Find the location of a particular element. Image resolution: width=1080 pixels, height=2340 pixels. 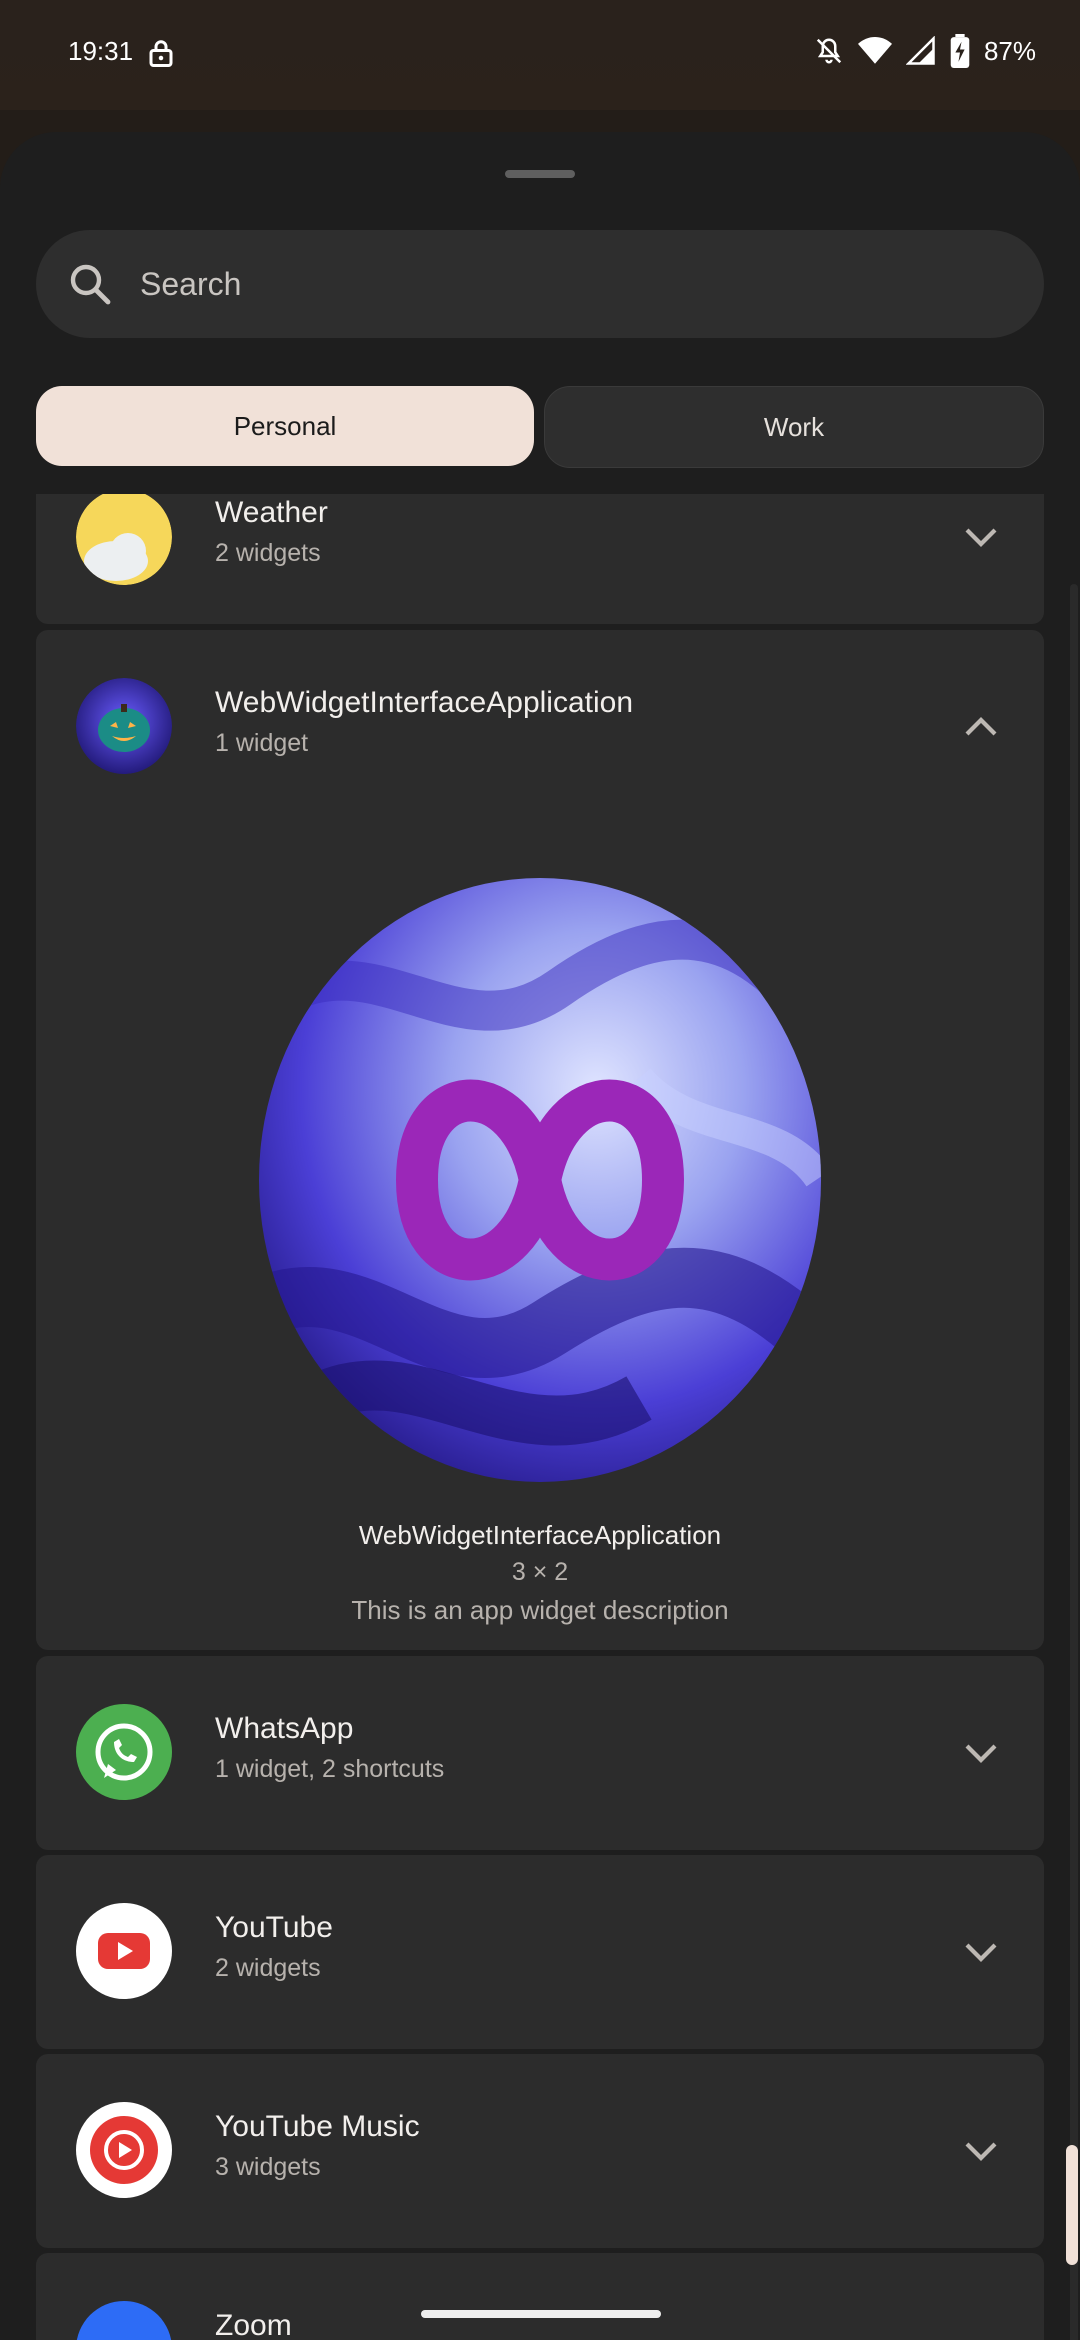

widget-preview-title: WebWidgetInterfaceApplication is located at coordinates (540, 1535).